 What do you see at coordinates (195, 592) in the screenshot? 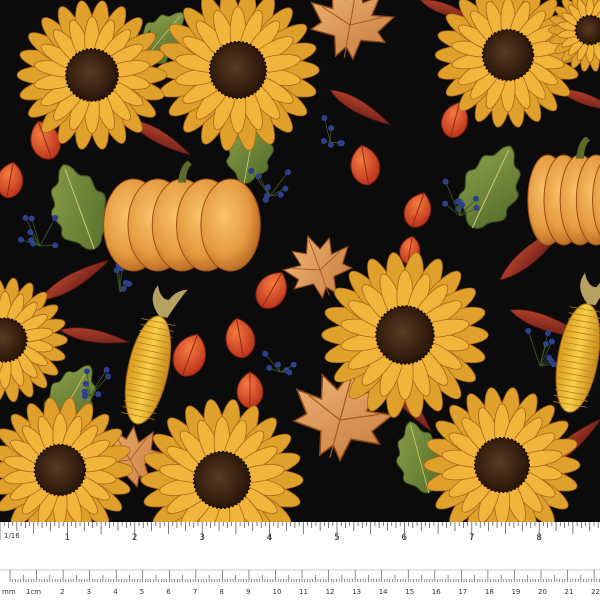
I see `cm-number: 7` at bounding box center [195, 592].